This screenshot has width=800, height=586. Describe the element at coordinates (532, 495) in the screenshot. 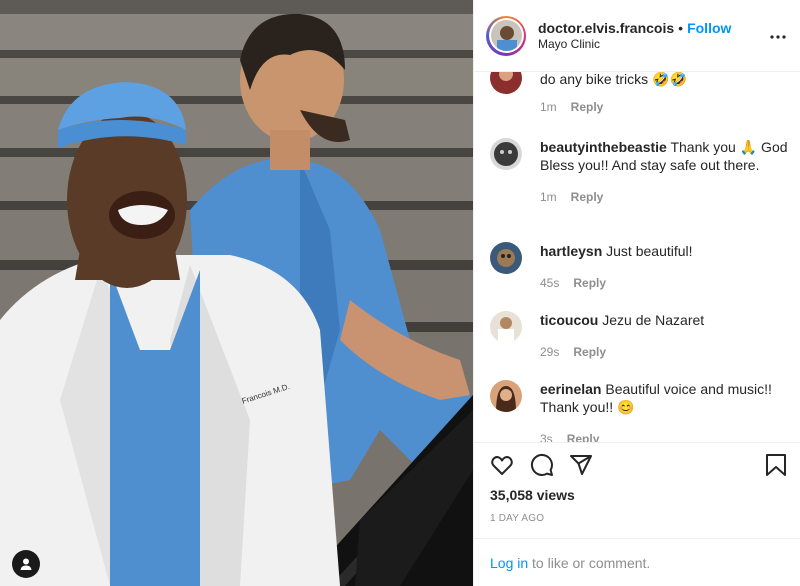

I see `view-count: 35,058 views` at that location.